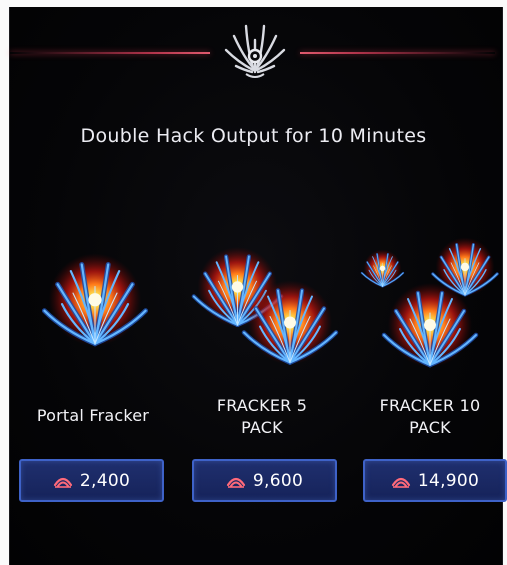  I want to click on header-divider-left, so click(110, 53).